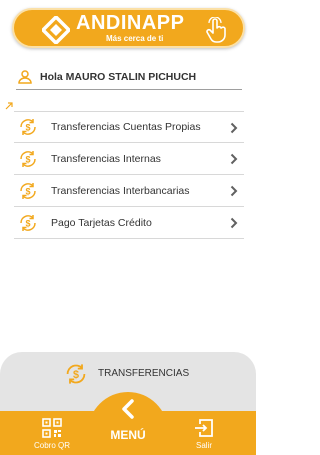  What do you see at coordinates (106, 158) in the screenshot?
I see `menu-item-label: Transferencias Internas` at bounding box center [106, 158].